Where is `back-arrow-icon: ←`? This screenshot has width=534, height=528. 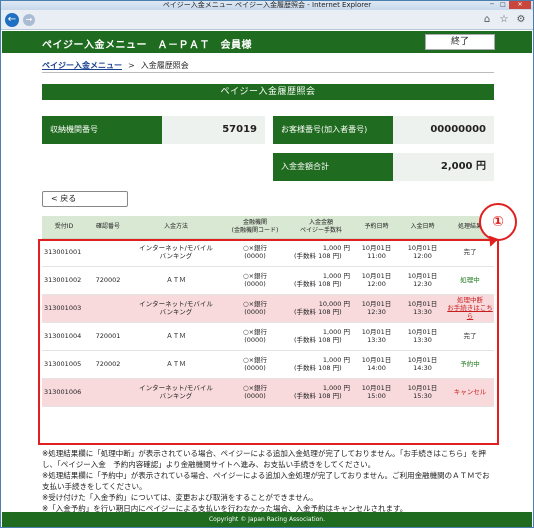 back-arrow-icon: ← is located at coordinates (12, 20).